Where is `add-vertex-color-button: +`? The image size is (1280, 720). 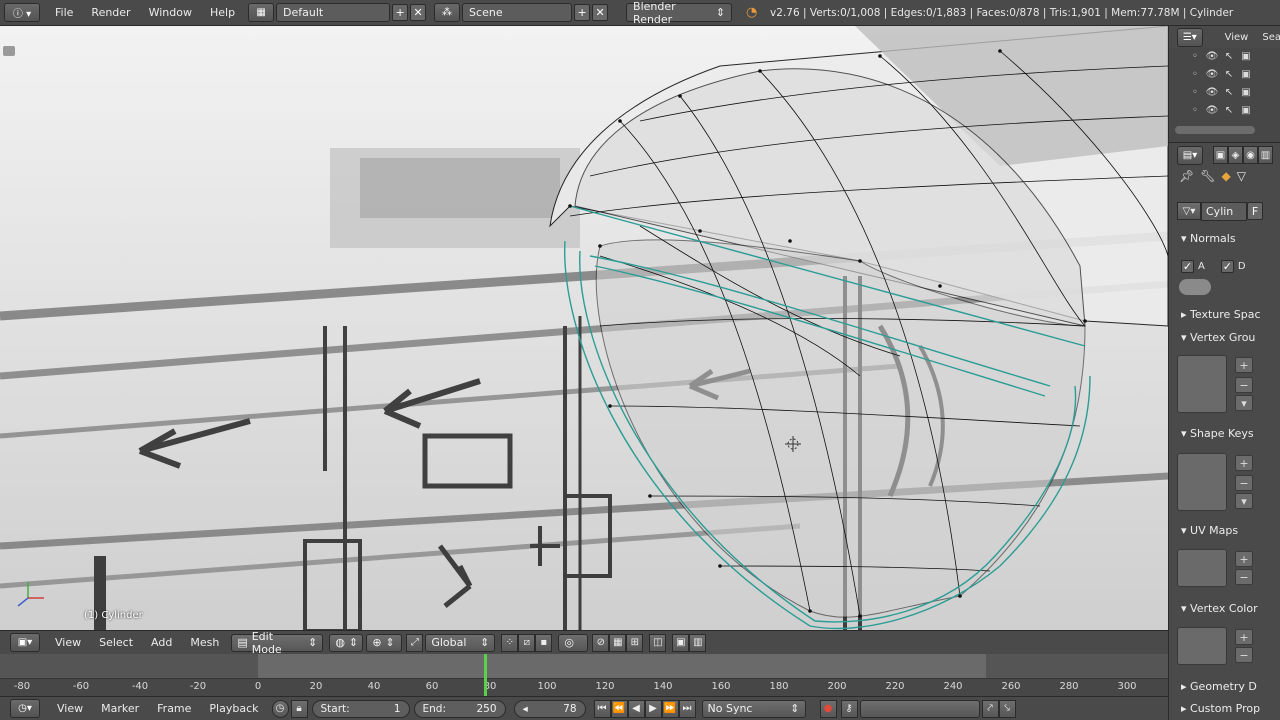
add-vertex-color-button: + is located at coordinates (1244, 637).